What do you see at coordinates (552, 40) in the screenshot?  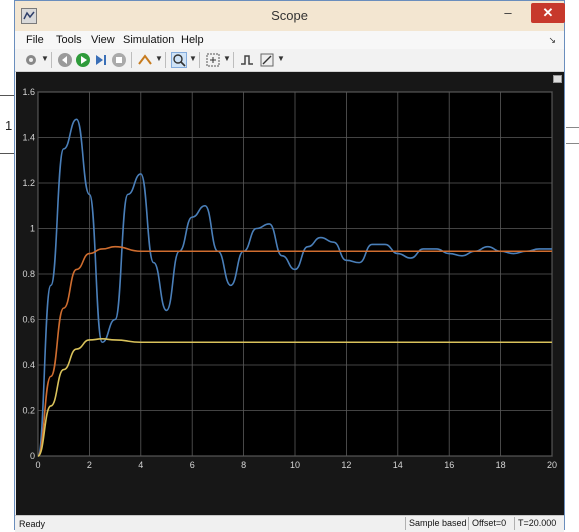 I see `menu-pin-icon: ↘` at bounding box center [552, 40].